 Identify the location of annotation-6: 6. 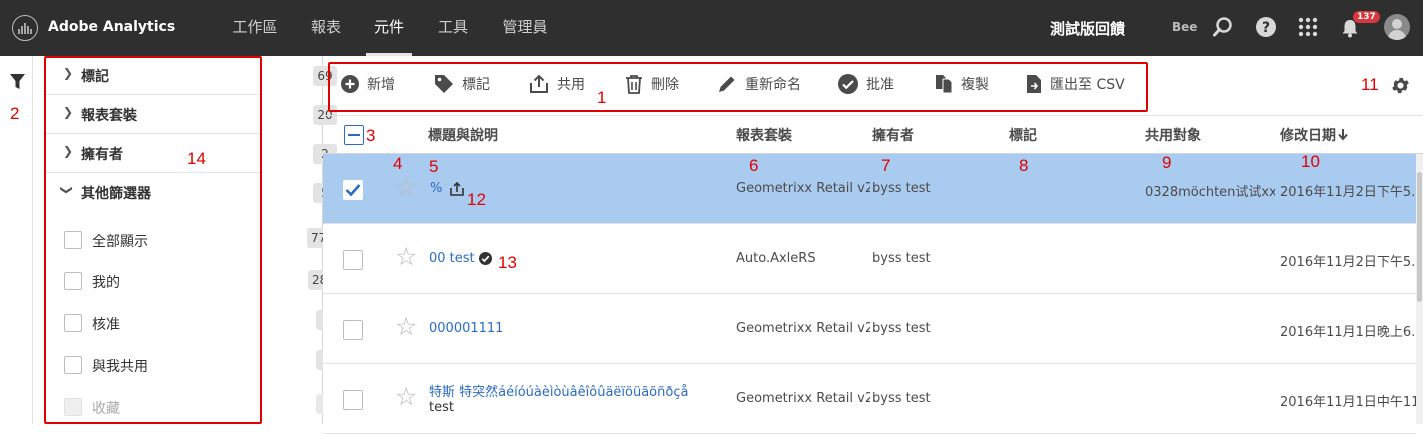
(754, 165).